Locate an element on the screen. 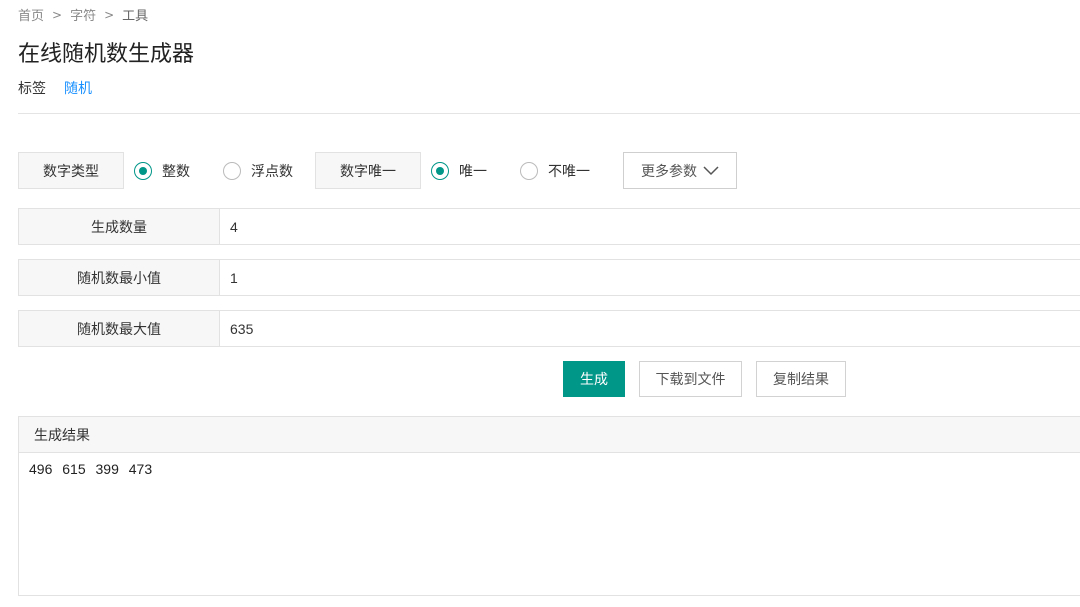  min-row: 随机数最小值 is located at coordinates (549, 277).